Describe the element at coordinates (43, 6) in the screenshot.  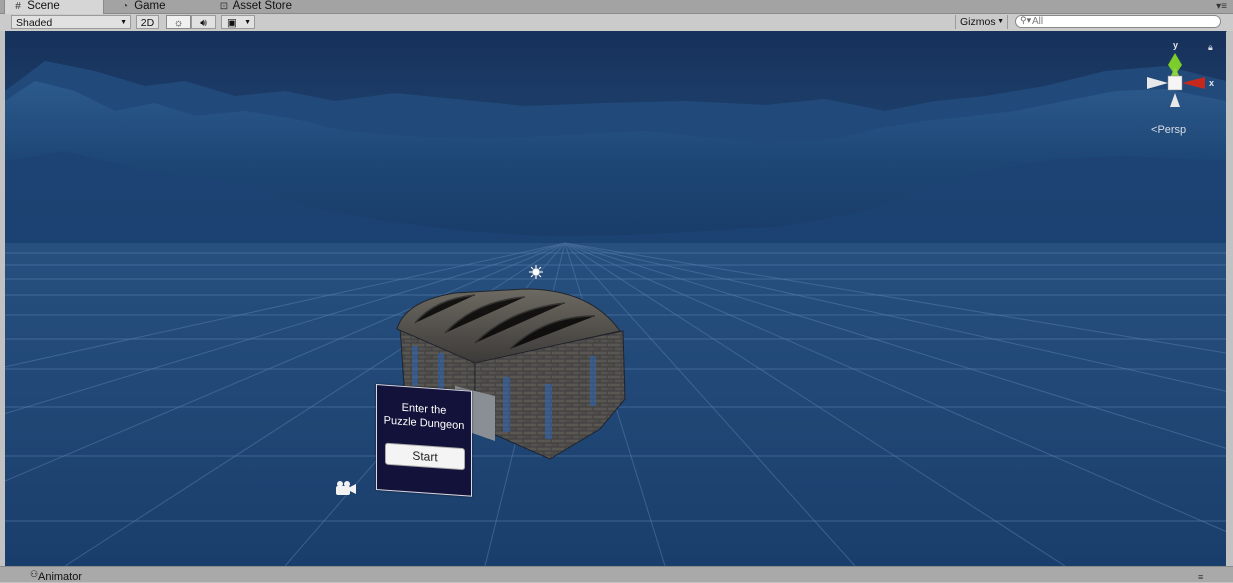
I see `tab-scene-label: Scene` at that location.